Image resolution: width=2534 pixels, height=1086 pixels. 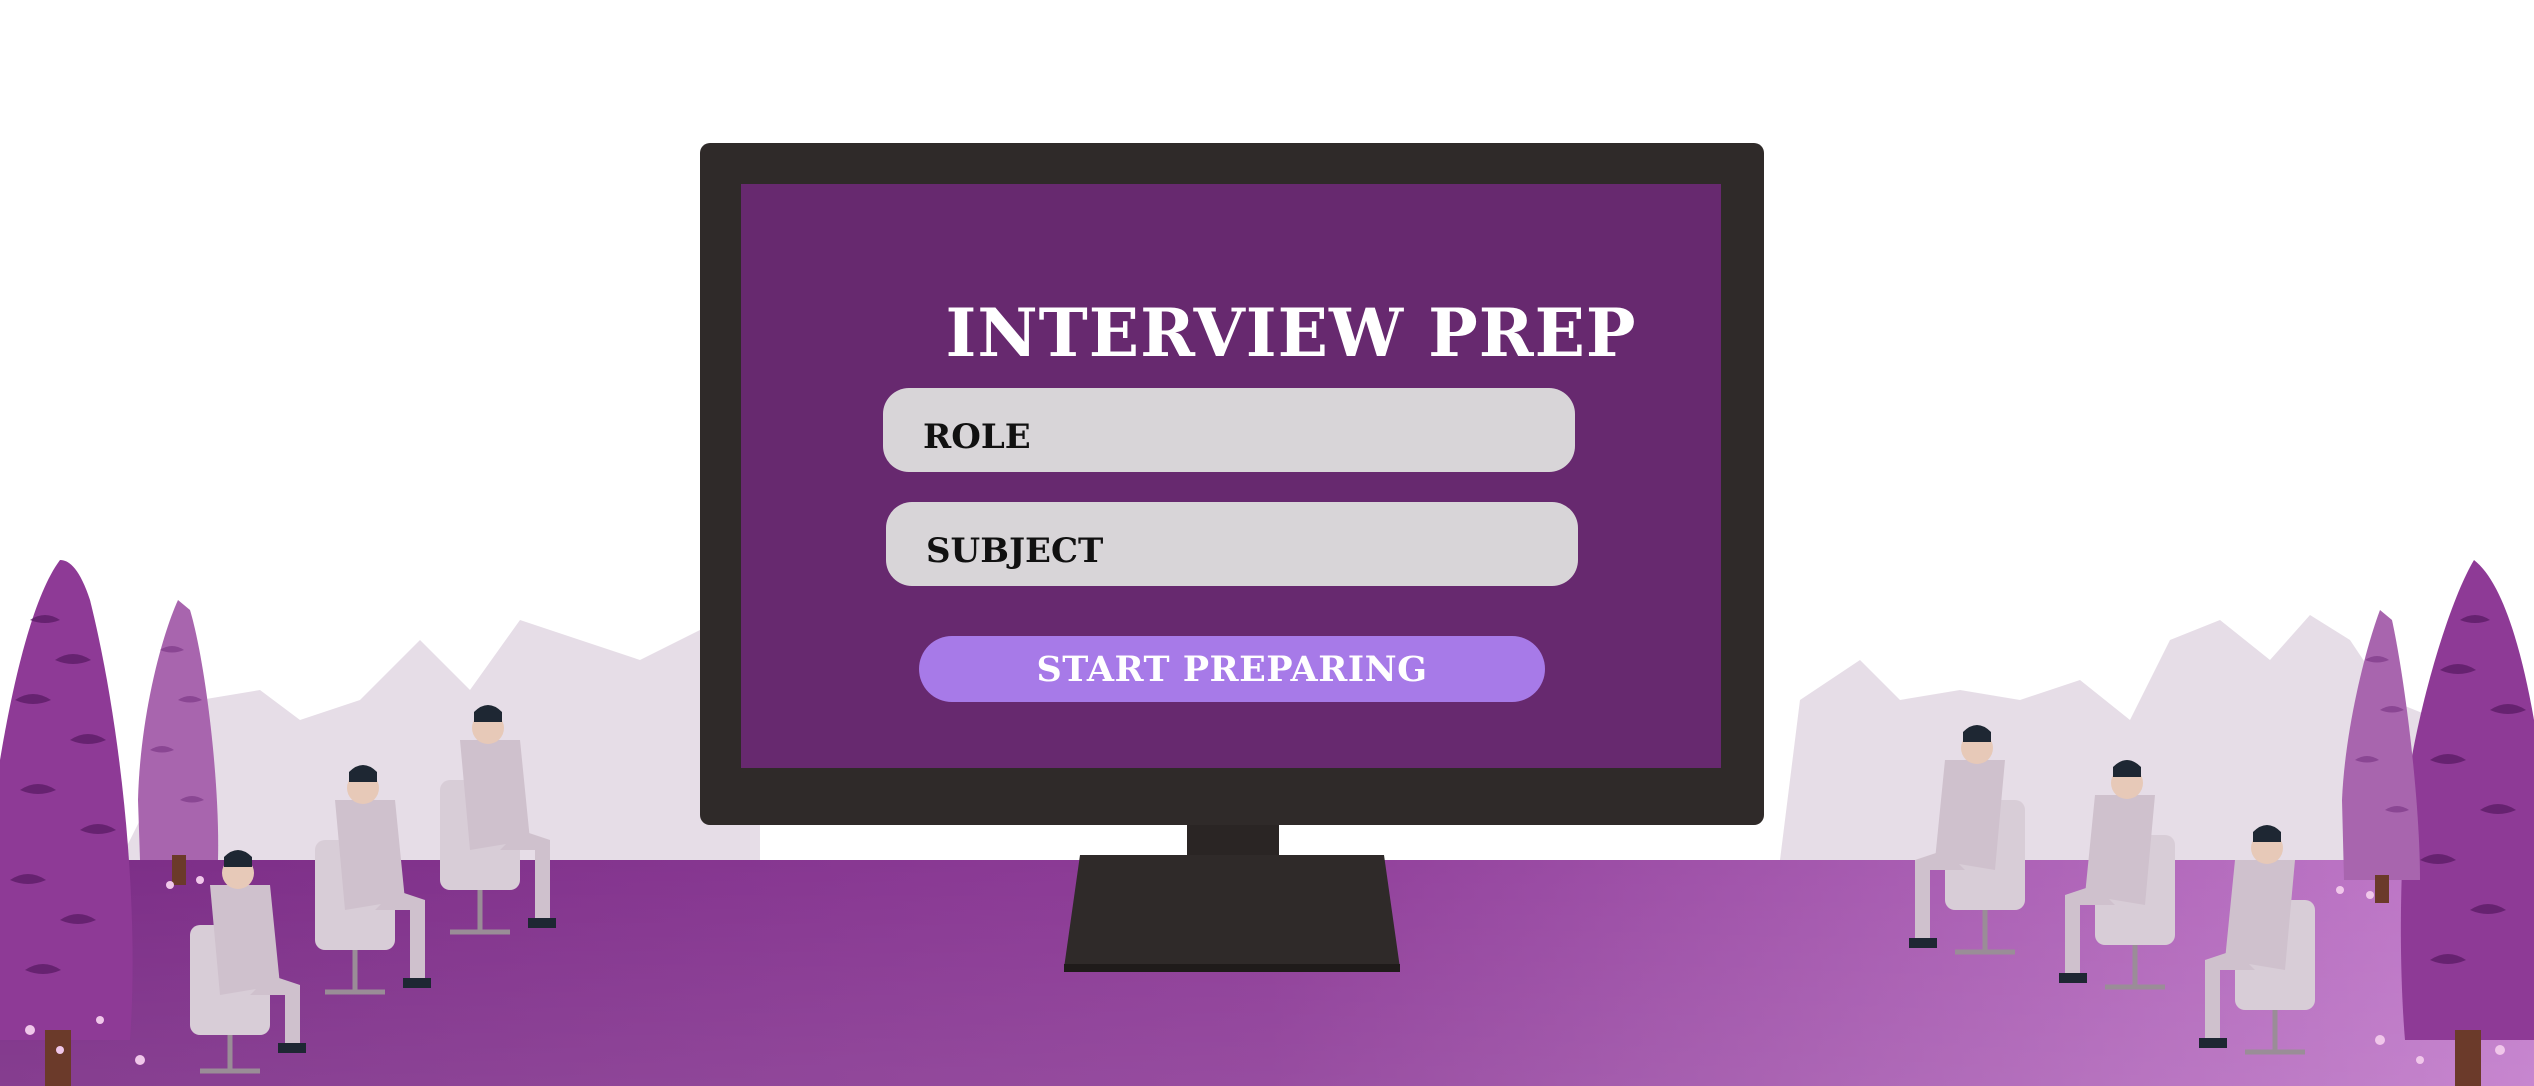 I want to click on tree-left-small, so click(x=178, y=742).